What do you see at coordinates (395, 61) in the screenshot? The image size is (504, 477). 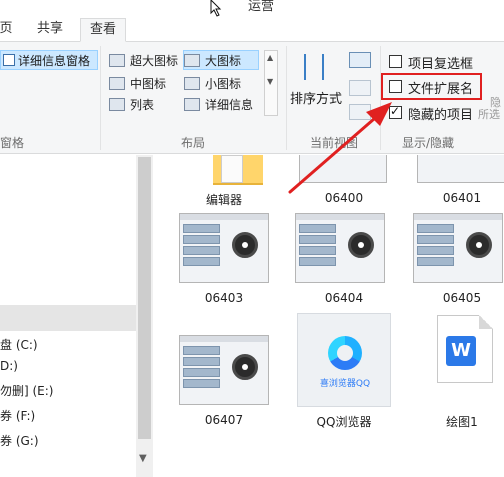 I see `item-checkboxes-checkbox` at bounding box center [395, 61].